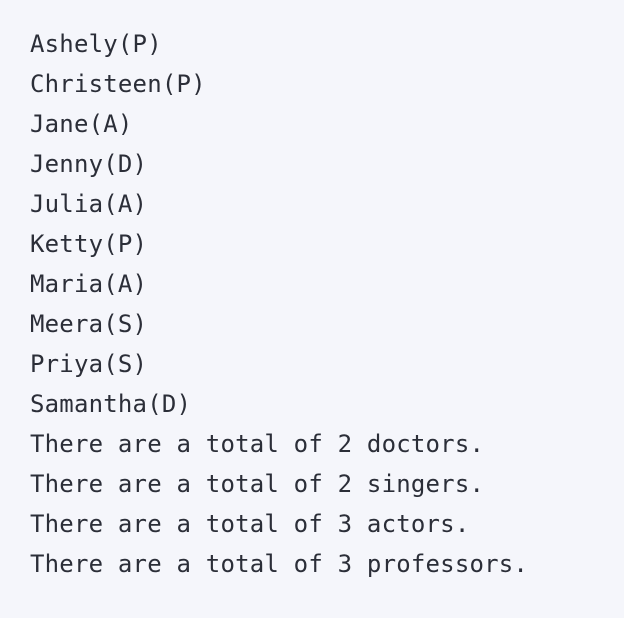 The height and width of the screenshot is (618, 624). I want to click on name-line: Meera(S), so click(89, 324).